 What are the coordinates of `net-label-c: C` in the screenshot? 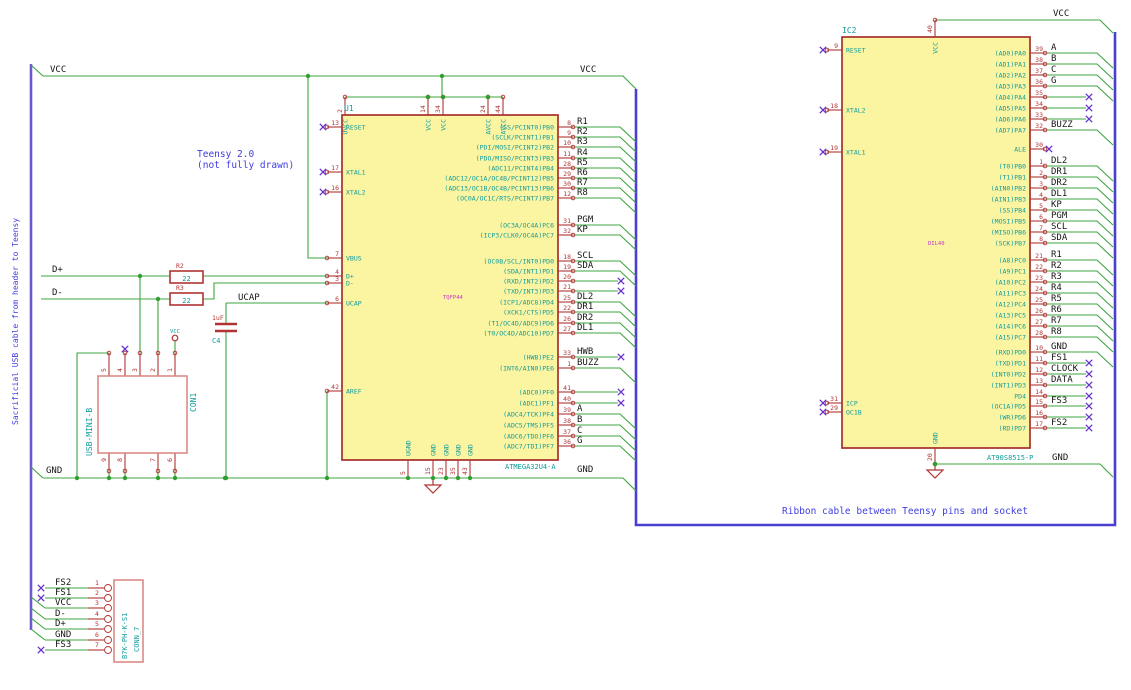 It's located at (579, 431).